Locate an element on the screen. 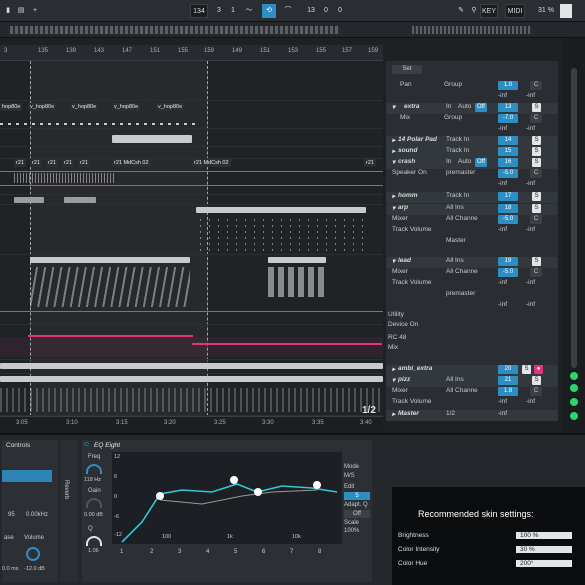 The image size is (585, 585). draw-mode-icon: ⌒ is located at coordinates (288, 11).